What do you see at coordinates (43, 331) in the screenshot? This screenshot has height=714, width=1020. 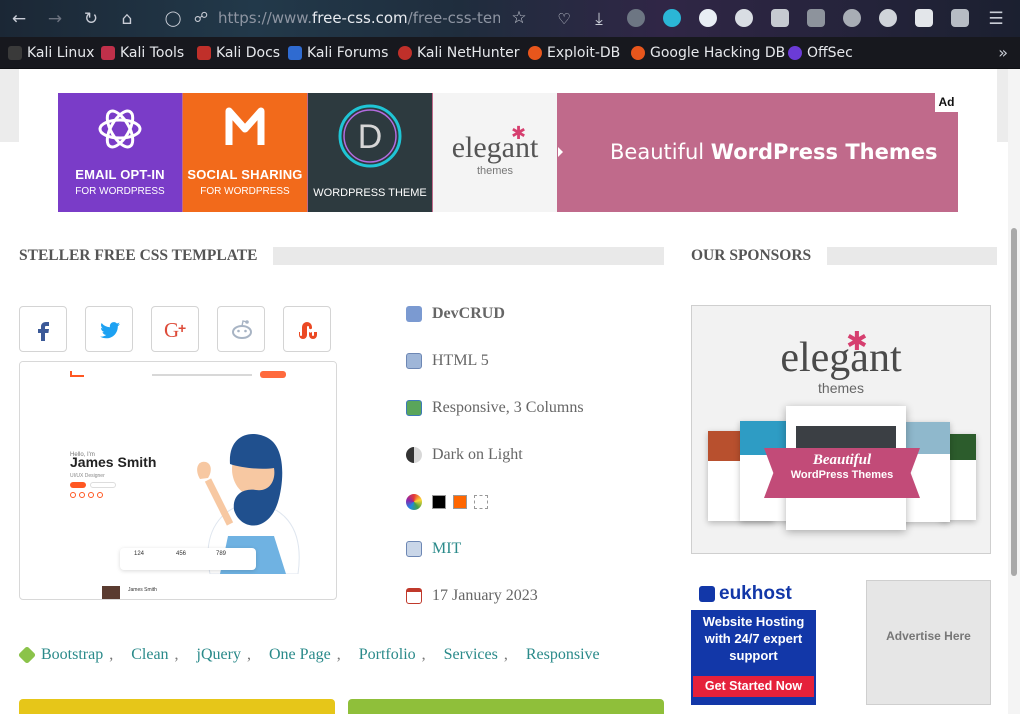 I see `facebook-icon` at bounding box center [43, 331].